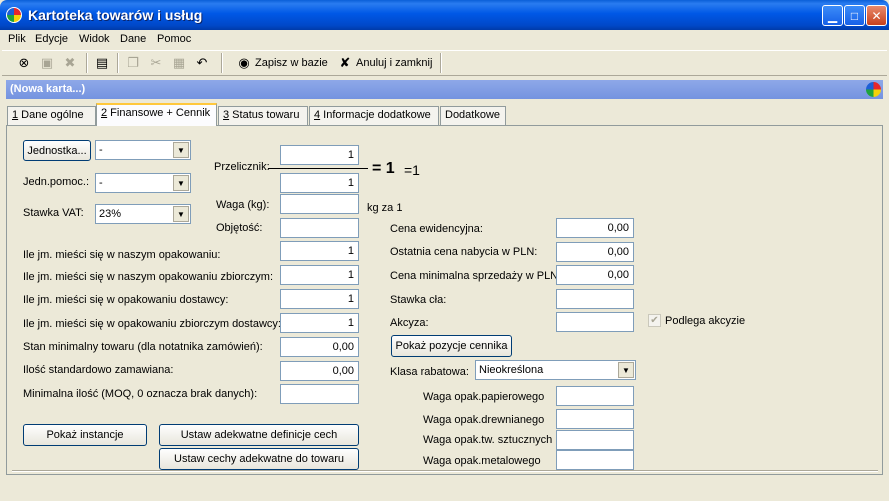 The width and height of the screenshot is (889, 501). I want to click on duty-label: Stawka cła:, so click(418, 300).